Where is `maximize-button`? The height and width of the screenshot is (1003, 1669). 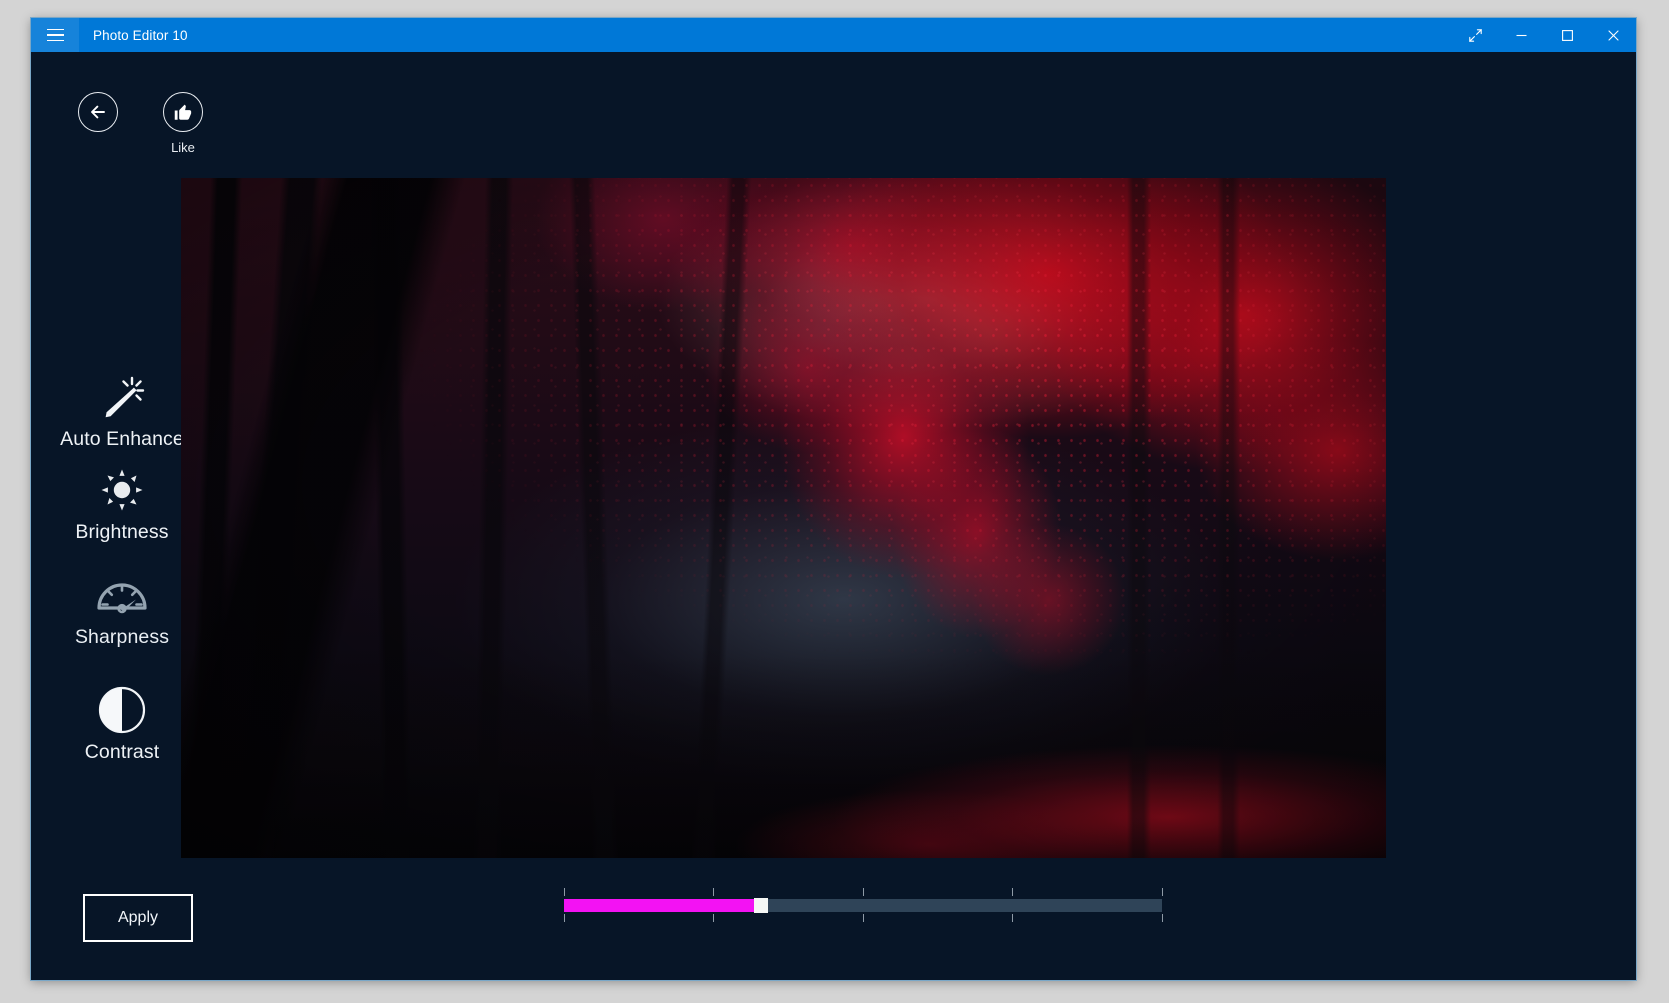
maximize-button is located at coordinates (1567, 35).